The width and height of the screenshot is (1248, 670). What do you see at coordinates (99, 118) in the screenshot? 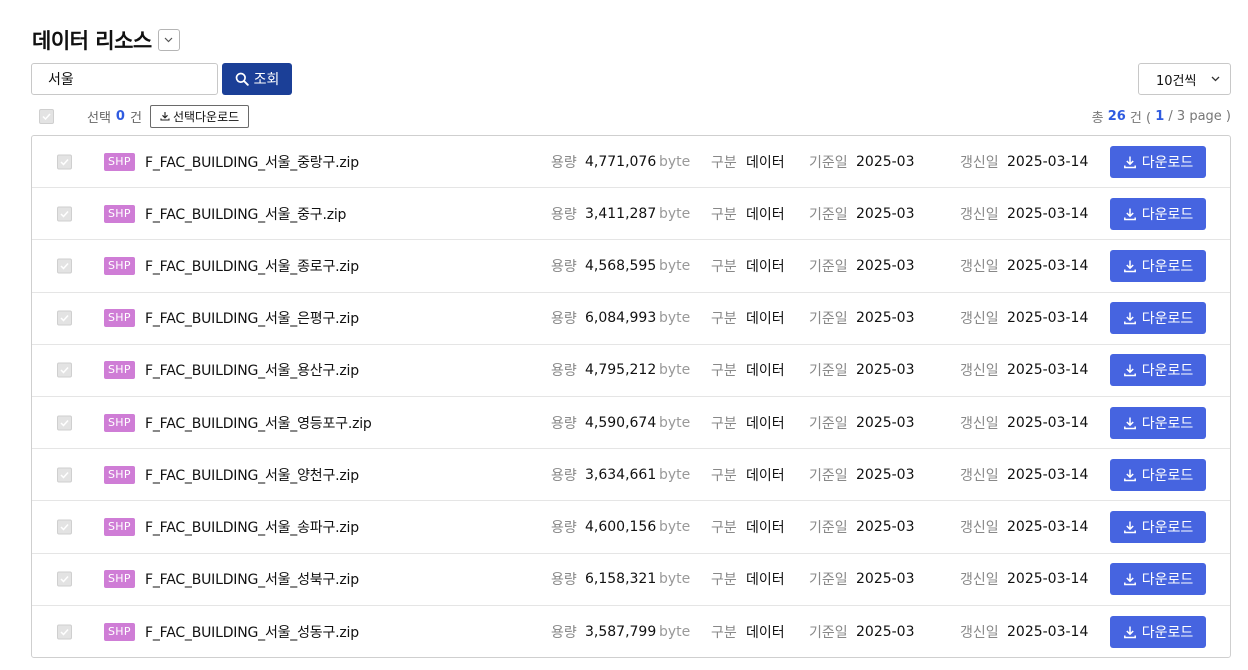
I see `selection-label: 선택` at bounding box center [99, 118].